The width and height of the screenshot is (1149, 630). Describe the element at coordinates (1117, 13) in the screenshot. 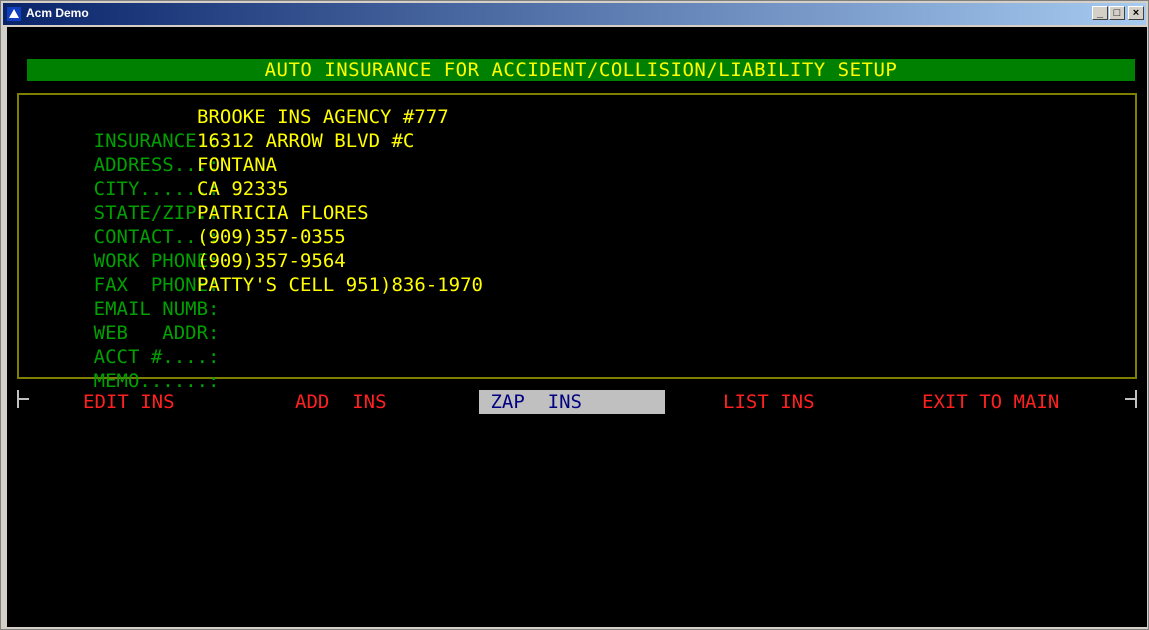

I see `maximize-button: □` at that location.